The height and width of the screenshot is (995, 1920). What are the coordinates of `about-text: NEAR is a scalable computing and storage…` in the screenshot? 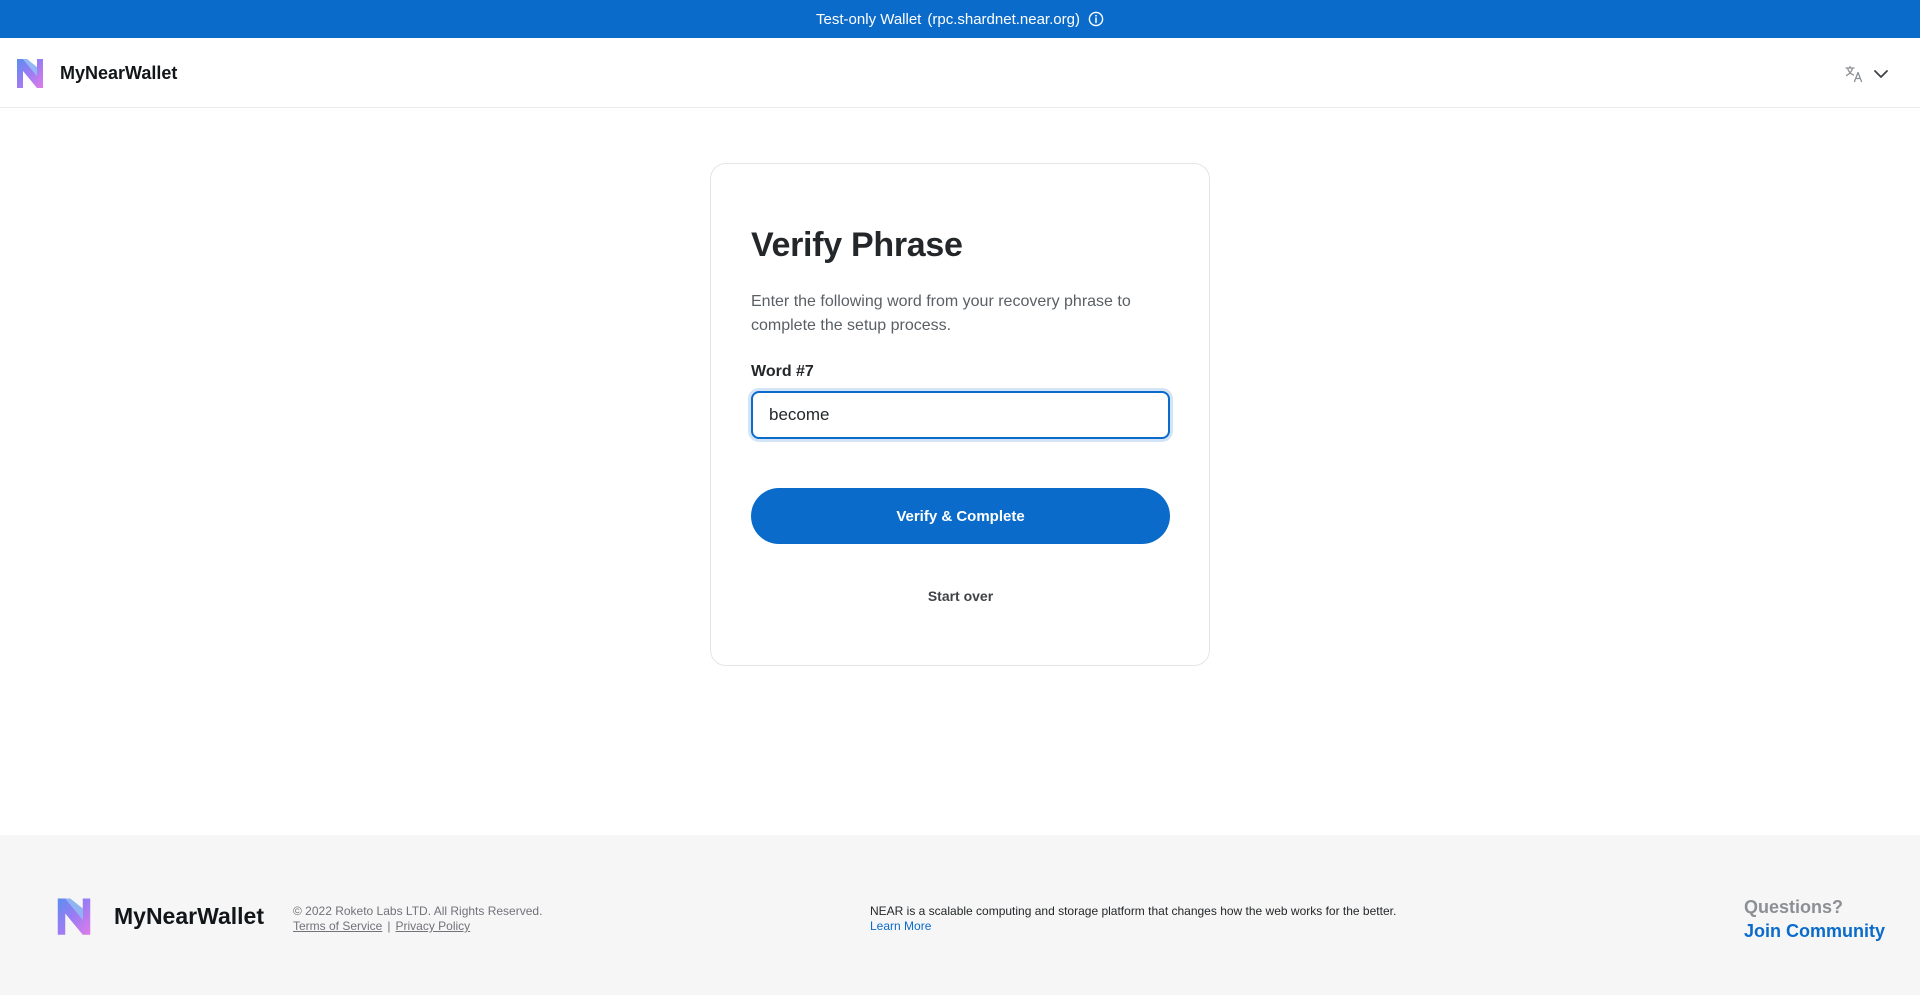 It's located at (1133, 911).